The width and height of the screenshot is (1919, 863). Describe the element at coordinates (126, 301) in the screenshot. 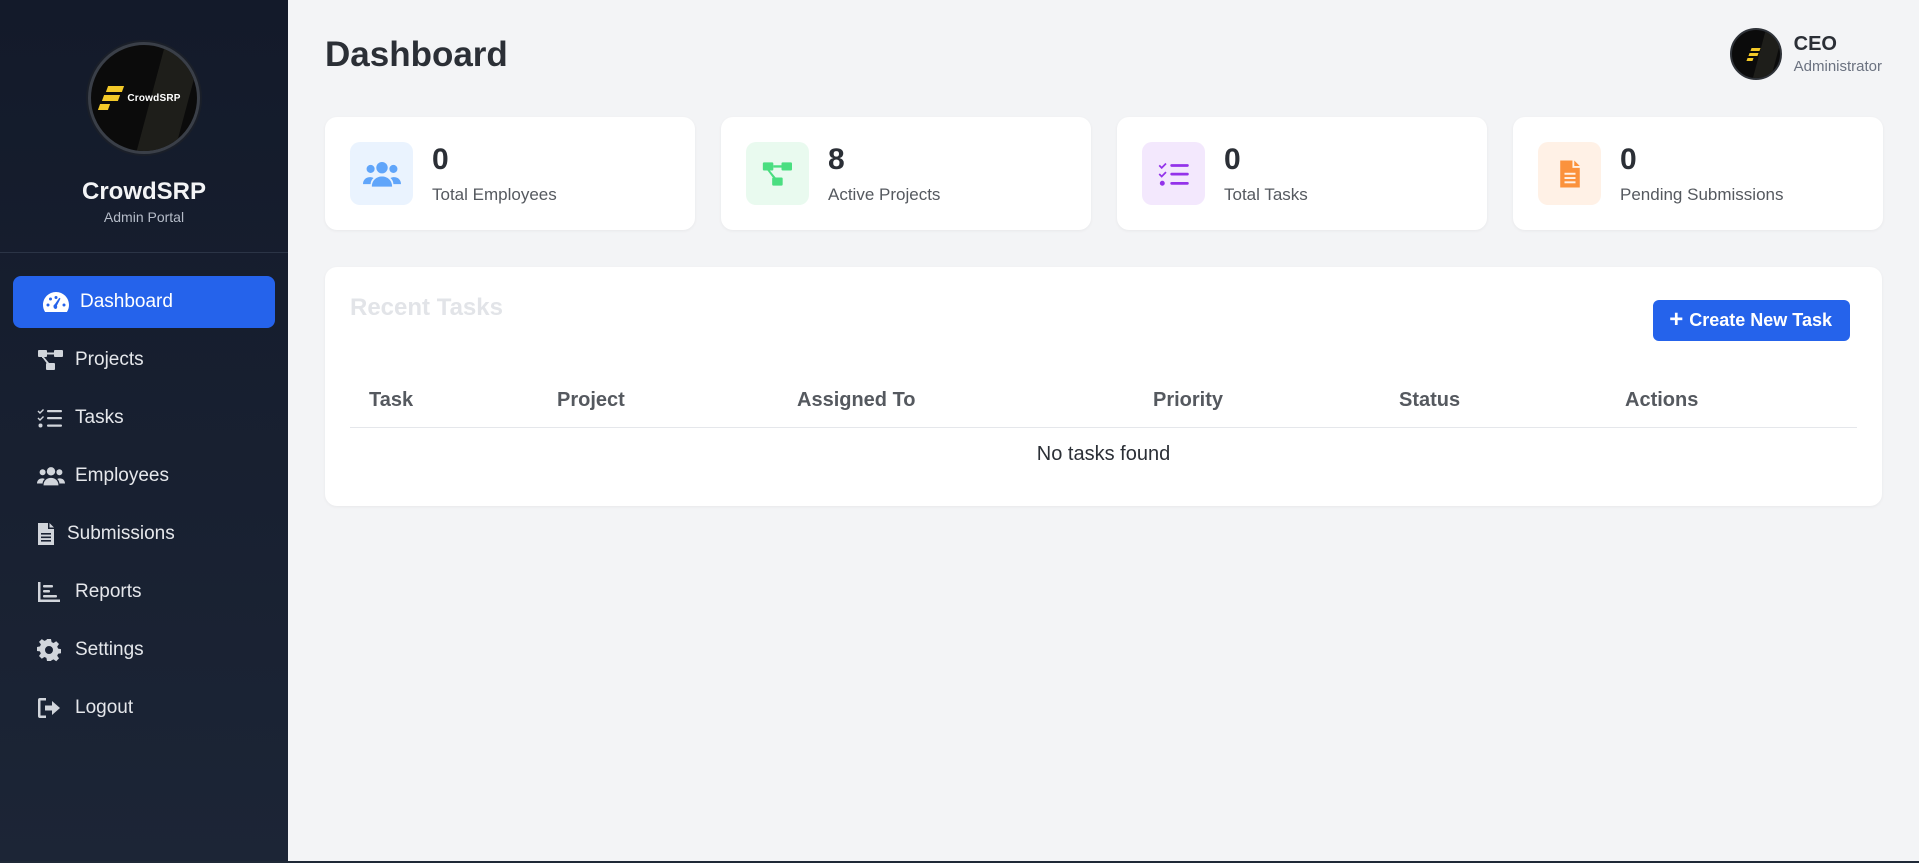

I see `sidebar-item-label: Dashboard` at that location.